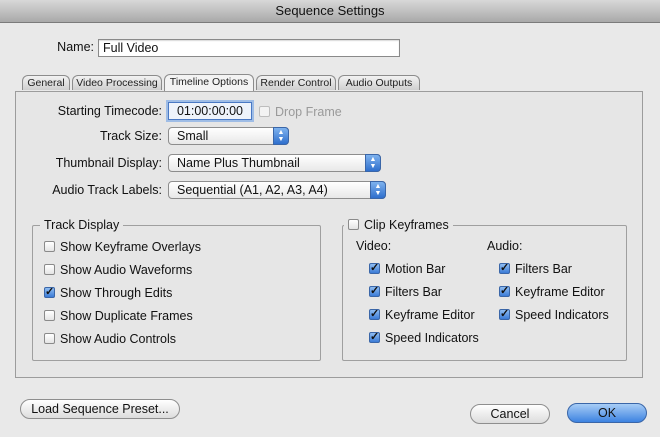  I want to click on audio-heading: Audio:, so click(505, 246).